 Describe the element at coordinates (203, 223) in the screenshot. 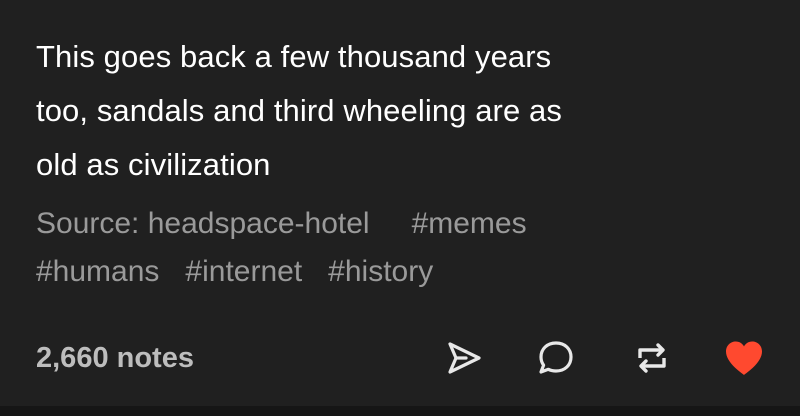

I see `source-link: Source: headspace-hotel` at that location.